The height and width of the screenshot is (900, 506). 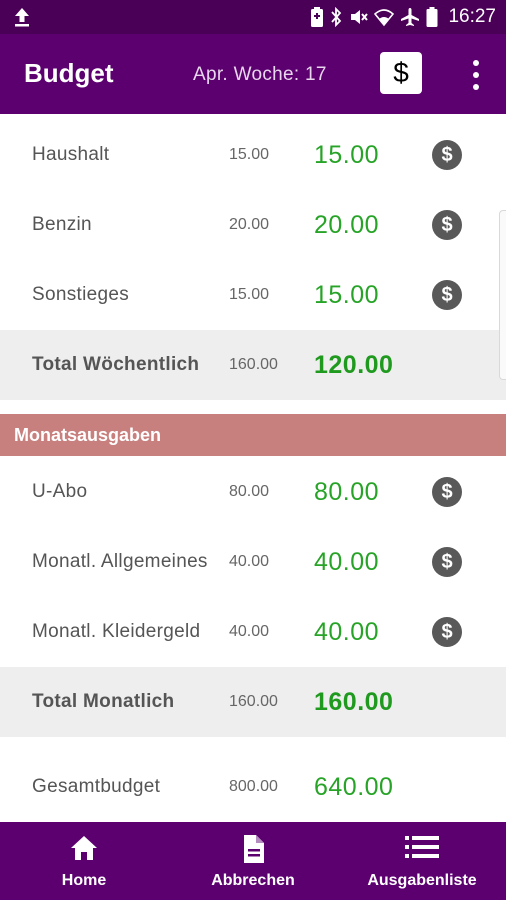 I want to click on weekly-total-row: Total Wöchentlich 160.00 120.00, so click(x=253, y=365).